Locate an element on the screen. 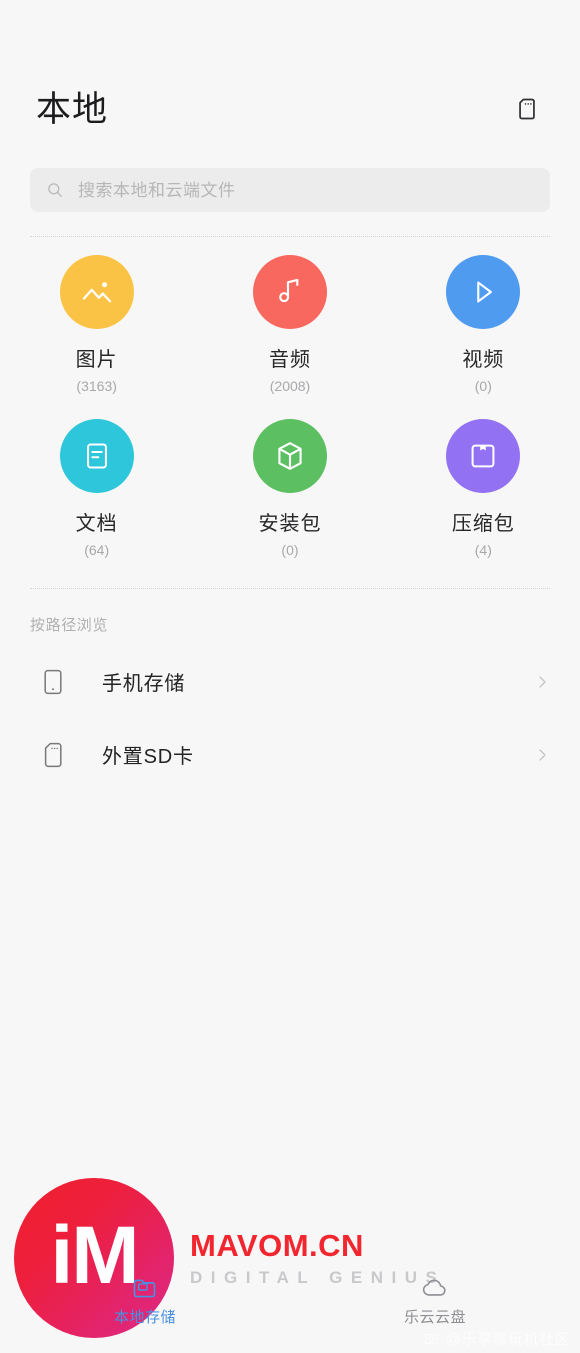 This screenshot has width=580, height=1353. category-item-documents: 文档 (64) is located at coordinates (96, 501).